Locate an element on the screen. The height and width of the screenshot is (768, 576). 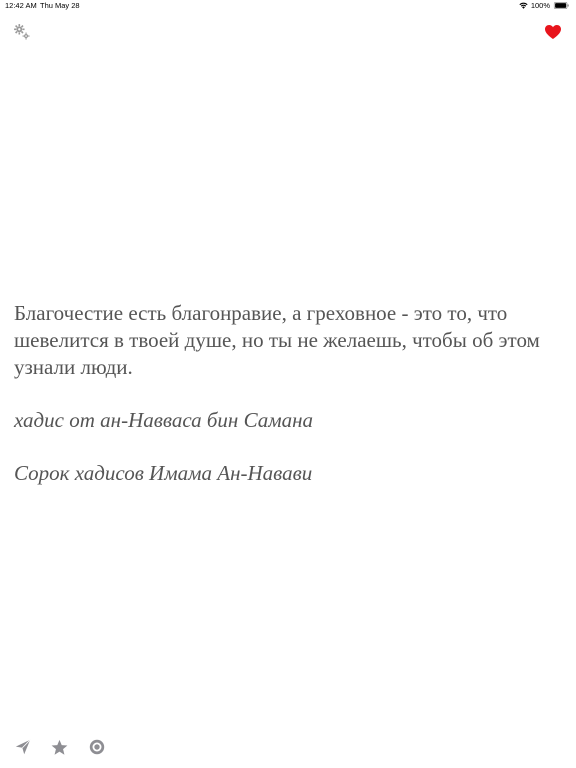
battery-percent: 100% is located at coordinates (540, 5).